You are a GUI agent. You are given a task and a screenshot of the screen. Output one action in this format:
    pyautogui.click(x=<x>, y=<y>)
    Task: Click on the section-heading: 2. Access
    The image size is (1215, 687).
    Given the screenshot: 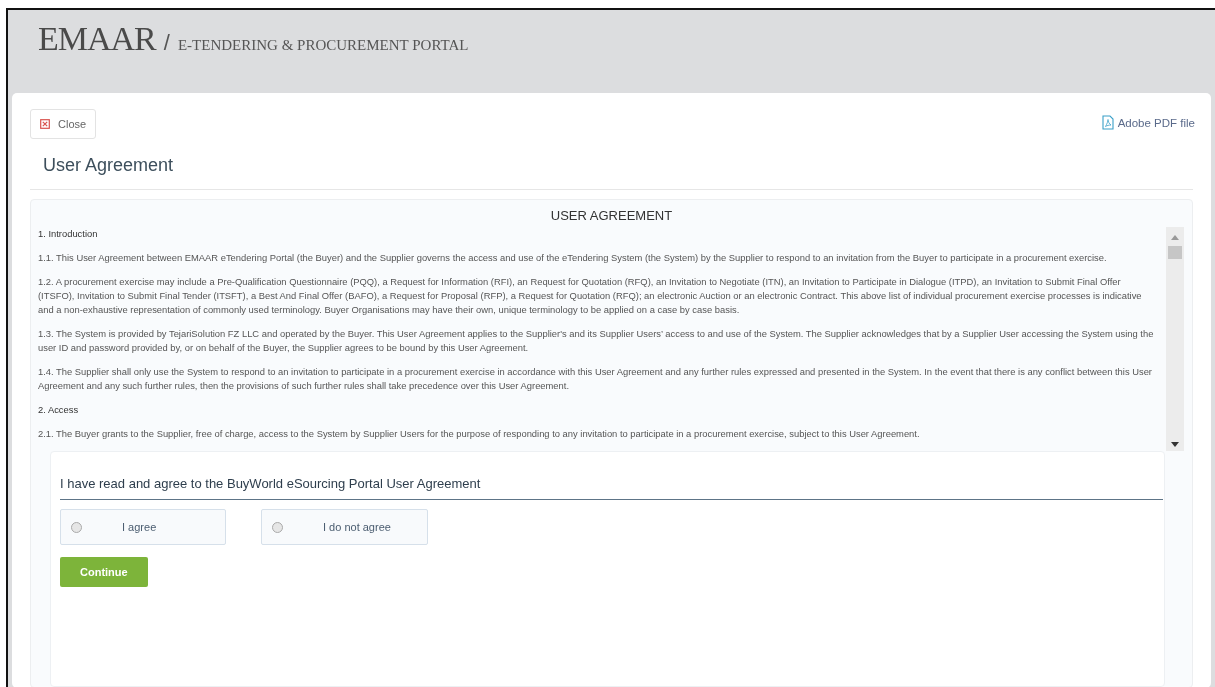 What is the action you would take?
    pyautogui.click(x=59, y=410)
    